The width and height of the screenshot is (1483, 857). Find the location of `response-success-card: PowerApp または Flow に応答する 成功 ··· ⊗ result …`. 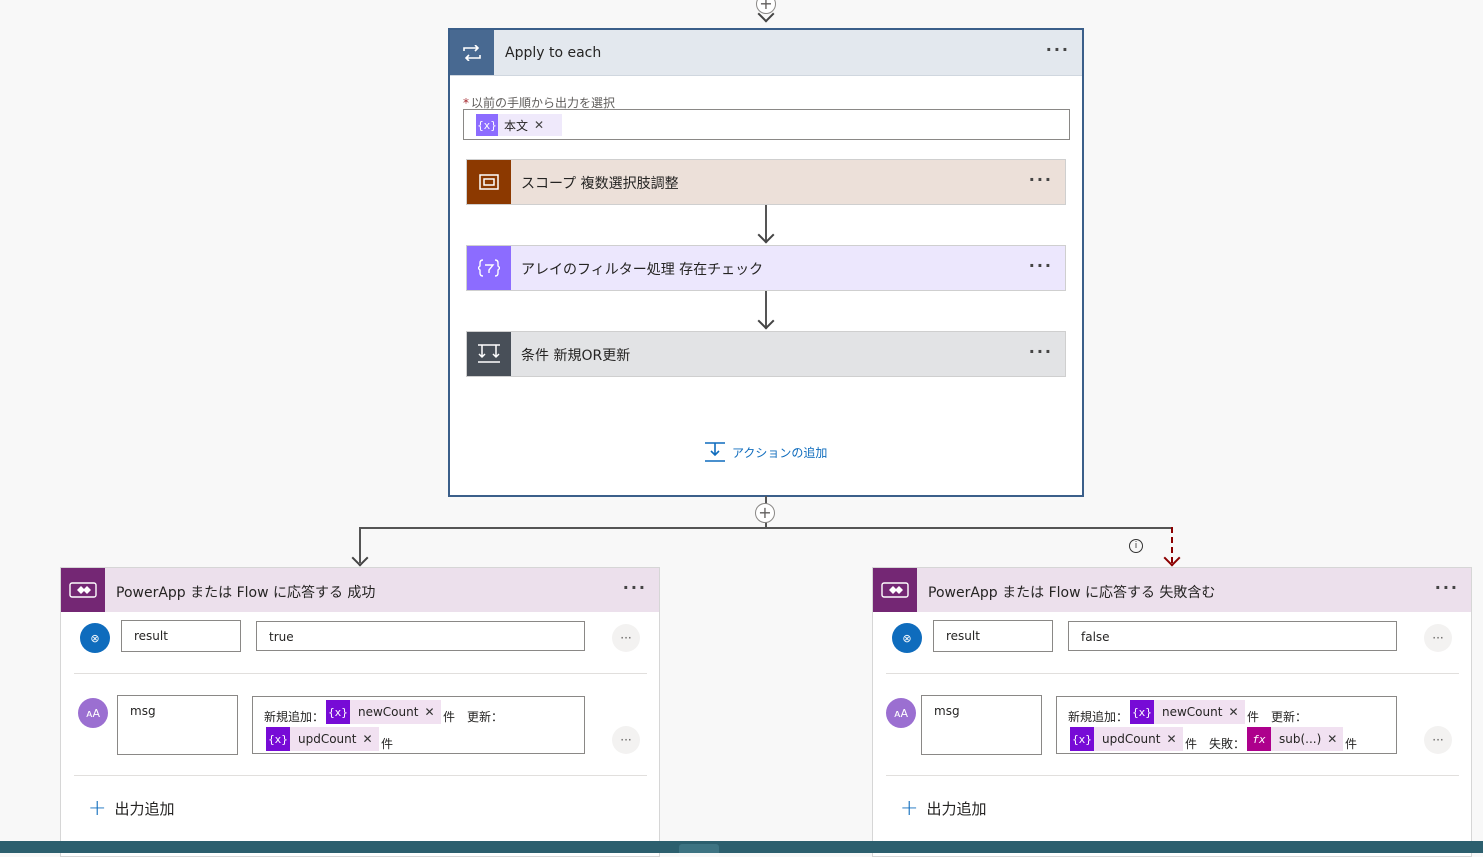

response-success-card: PowerApp または Flow に応答する 成功 ··· ⊗ result … is located at coordinates (360, 712).